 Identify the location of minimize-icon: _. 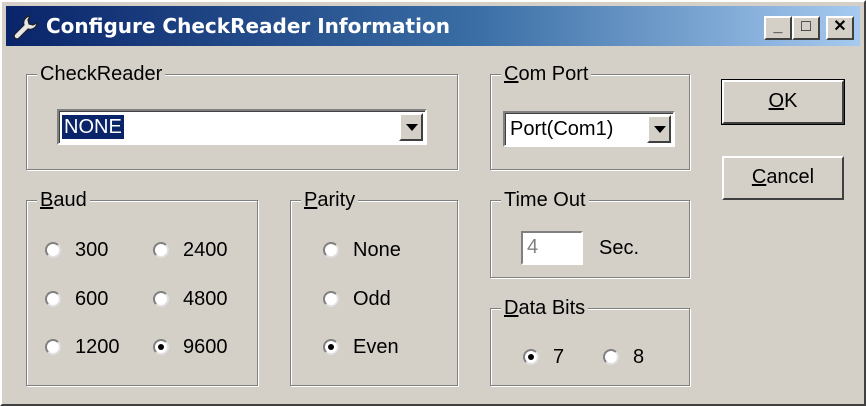
(778, 26).